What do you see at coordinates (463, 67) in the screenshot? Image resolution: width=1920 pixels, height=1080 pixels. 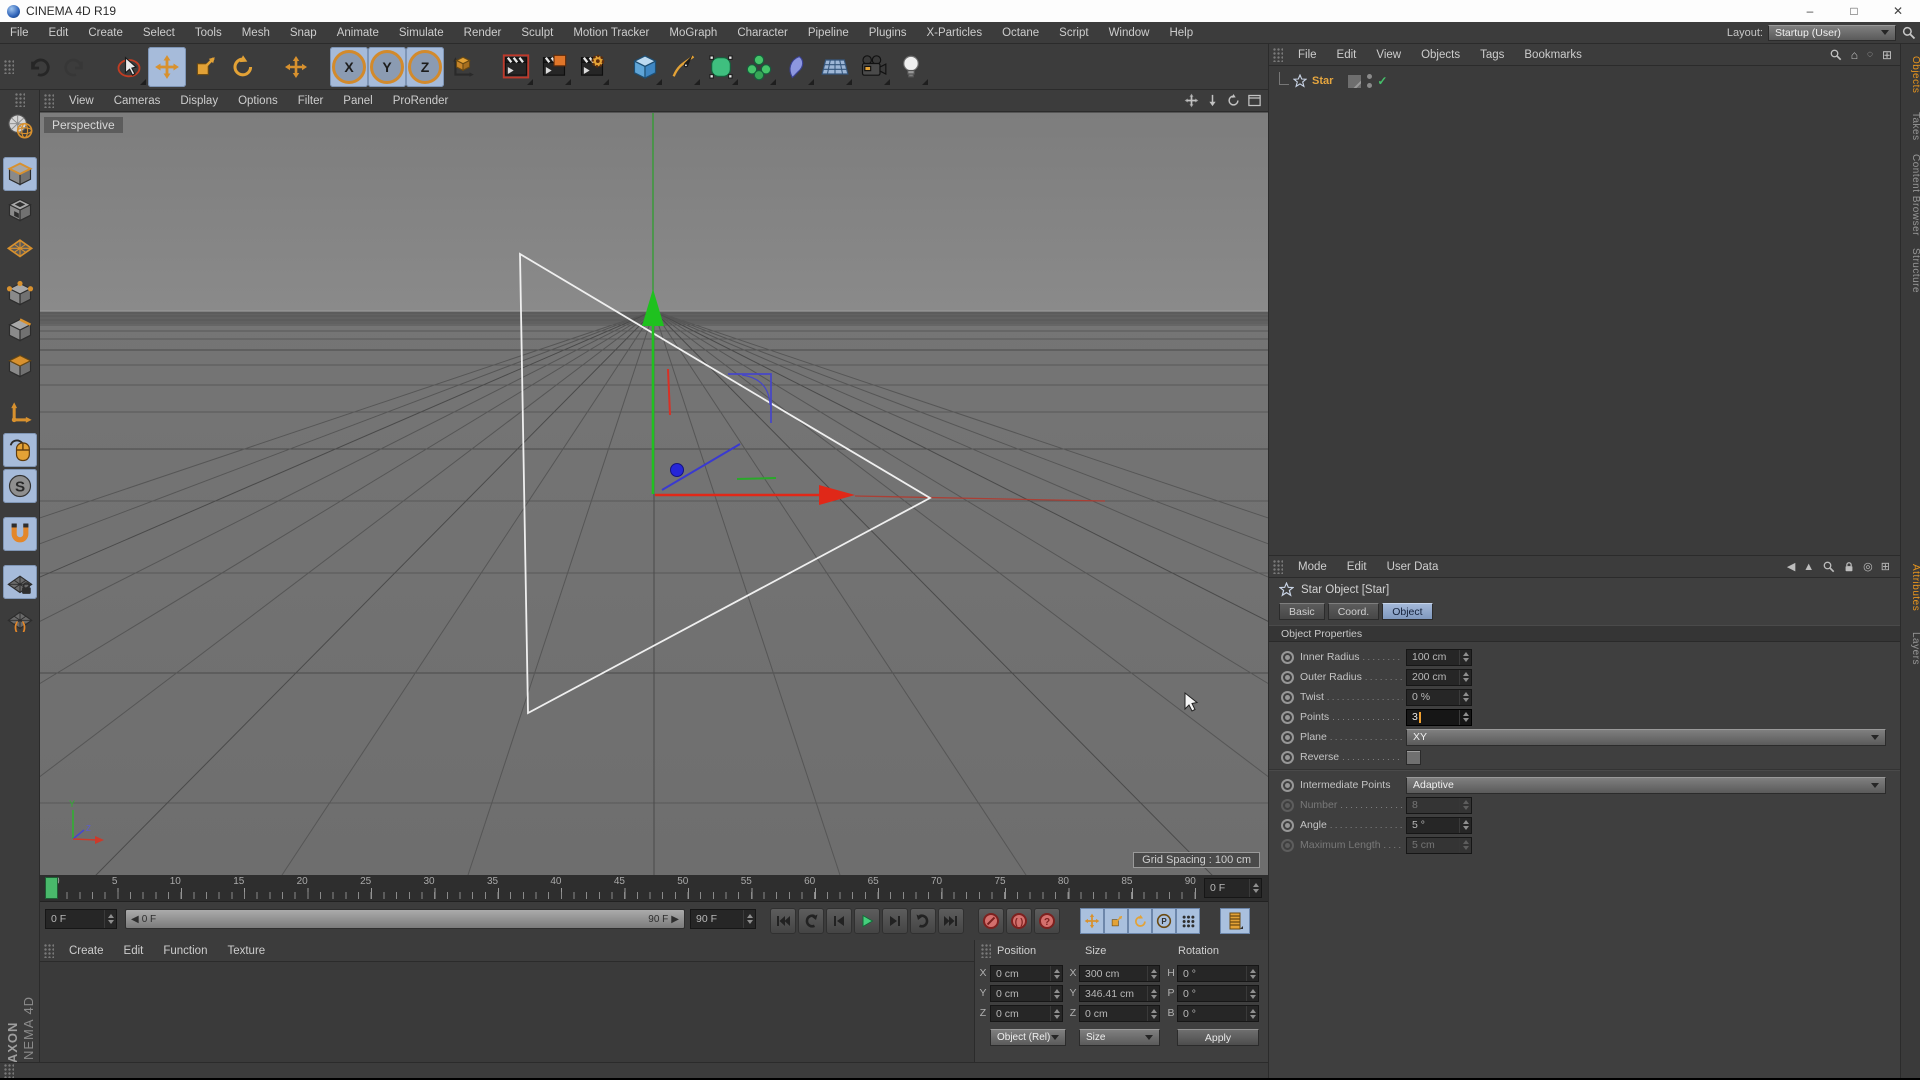 I see `coordinate-system-button` at bounding box center [463, 67].